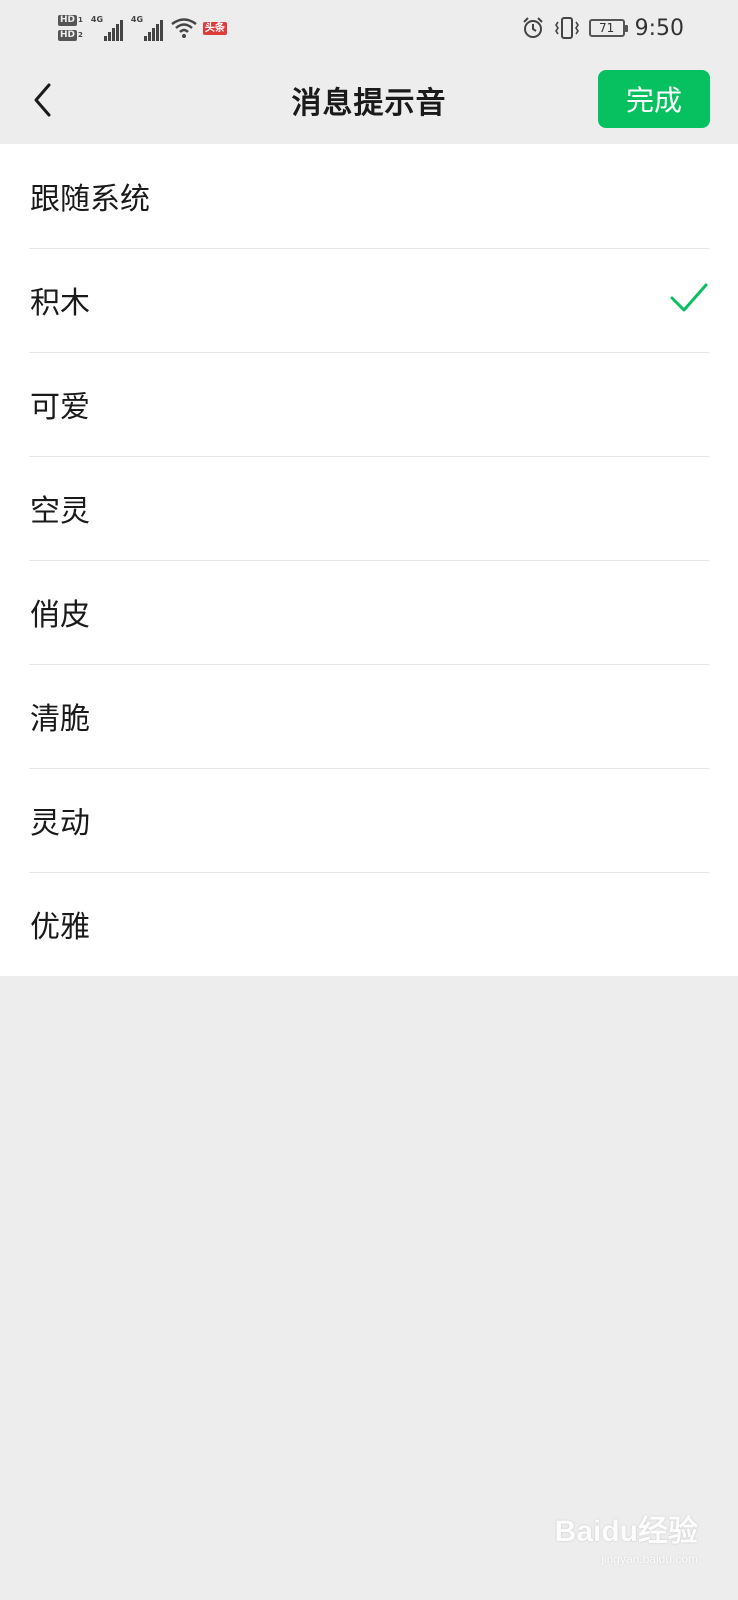 Image resolution: width=738 pixels, height=1600 pixels. I want to click on wifi-icon, so click(184, 28).